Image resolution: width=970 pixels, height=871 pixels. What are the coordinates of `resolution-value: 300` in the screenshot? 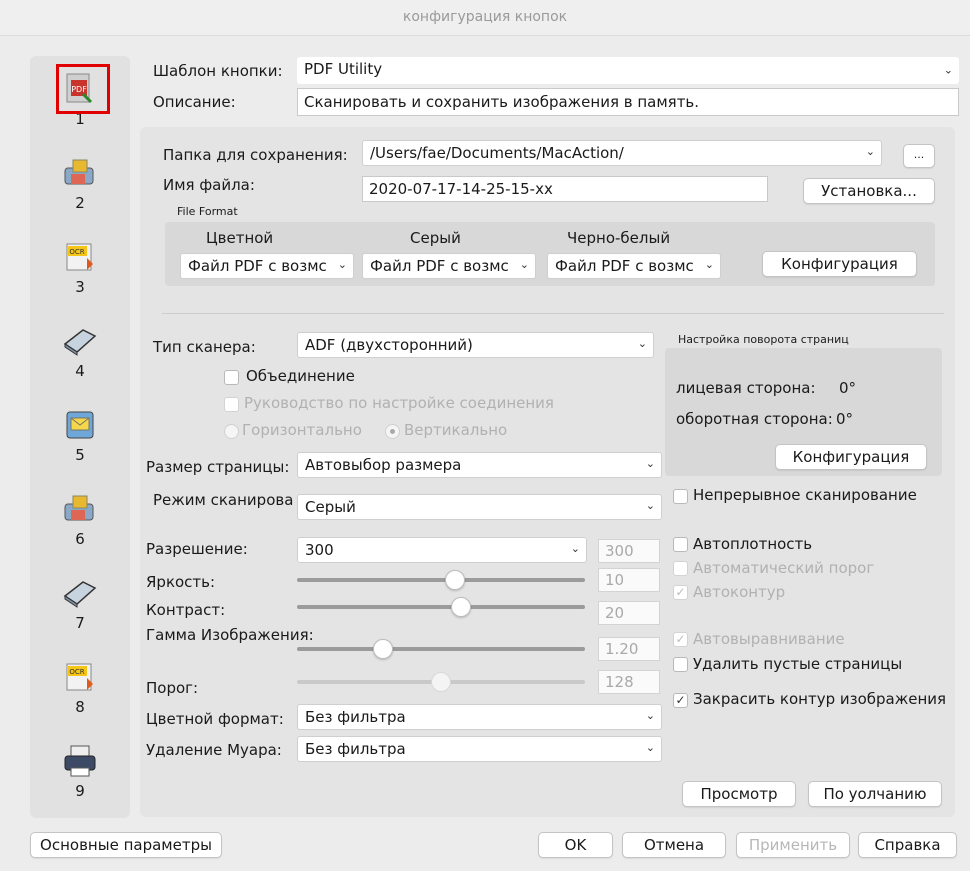 It's located at (319, 550).